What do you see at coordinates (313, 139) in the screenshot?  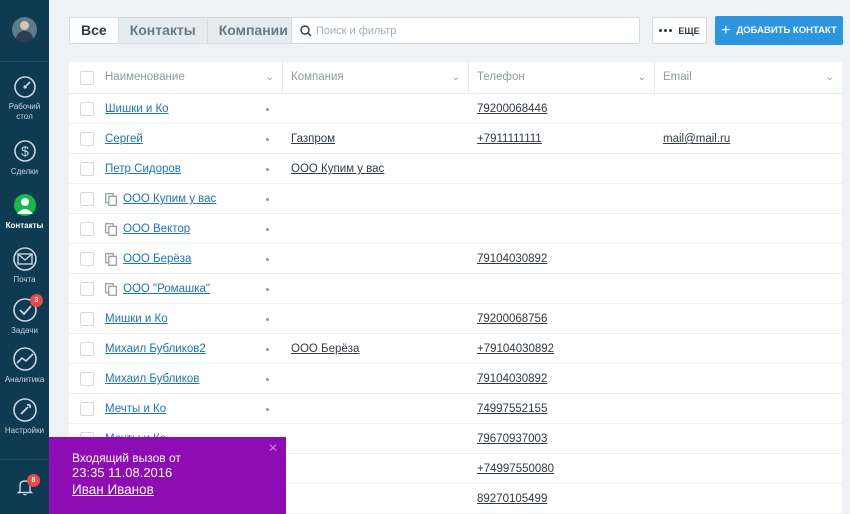 I see `company-link: Газпром` at bounding box center [313, 139].